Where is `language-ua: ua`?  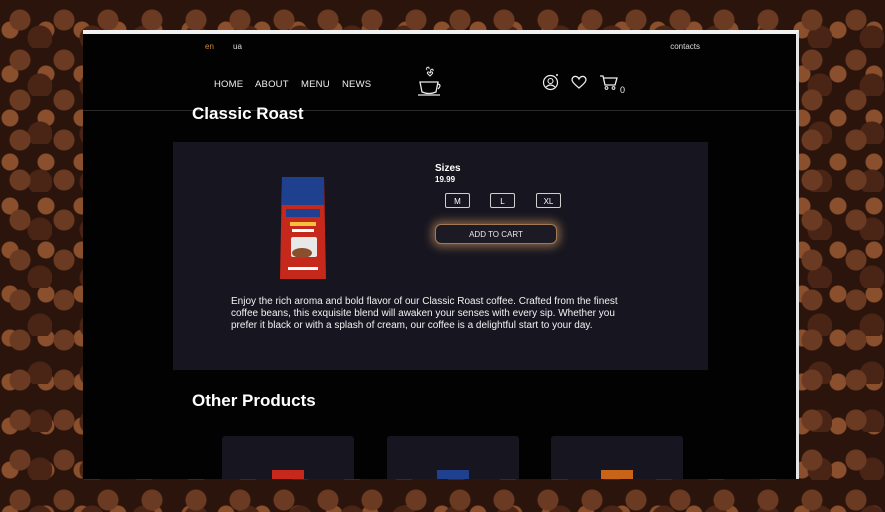
language-ua: ua is located at coordinates (237, 46).